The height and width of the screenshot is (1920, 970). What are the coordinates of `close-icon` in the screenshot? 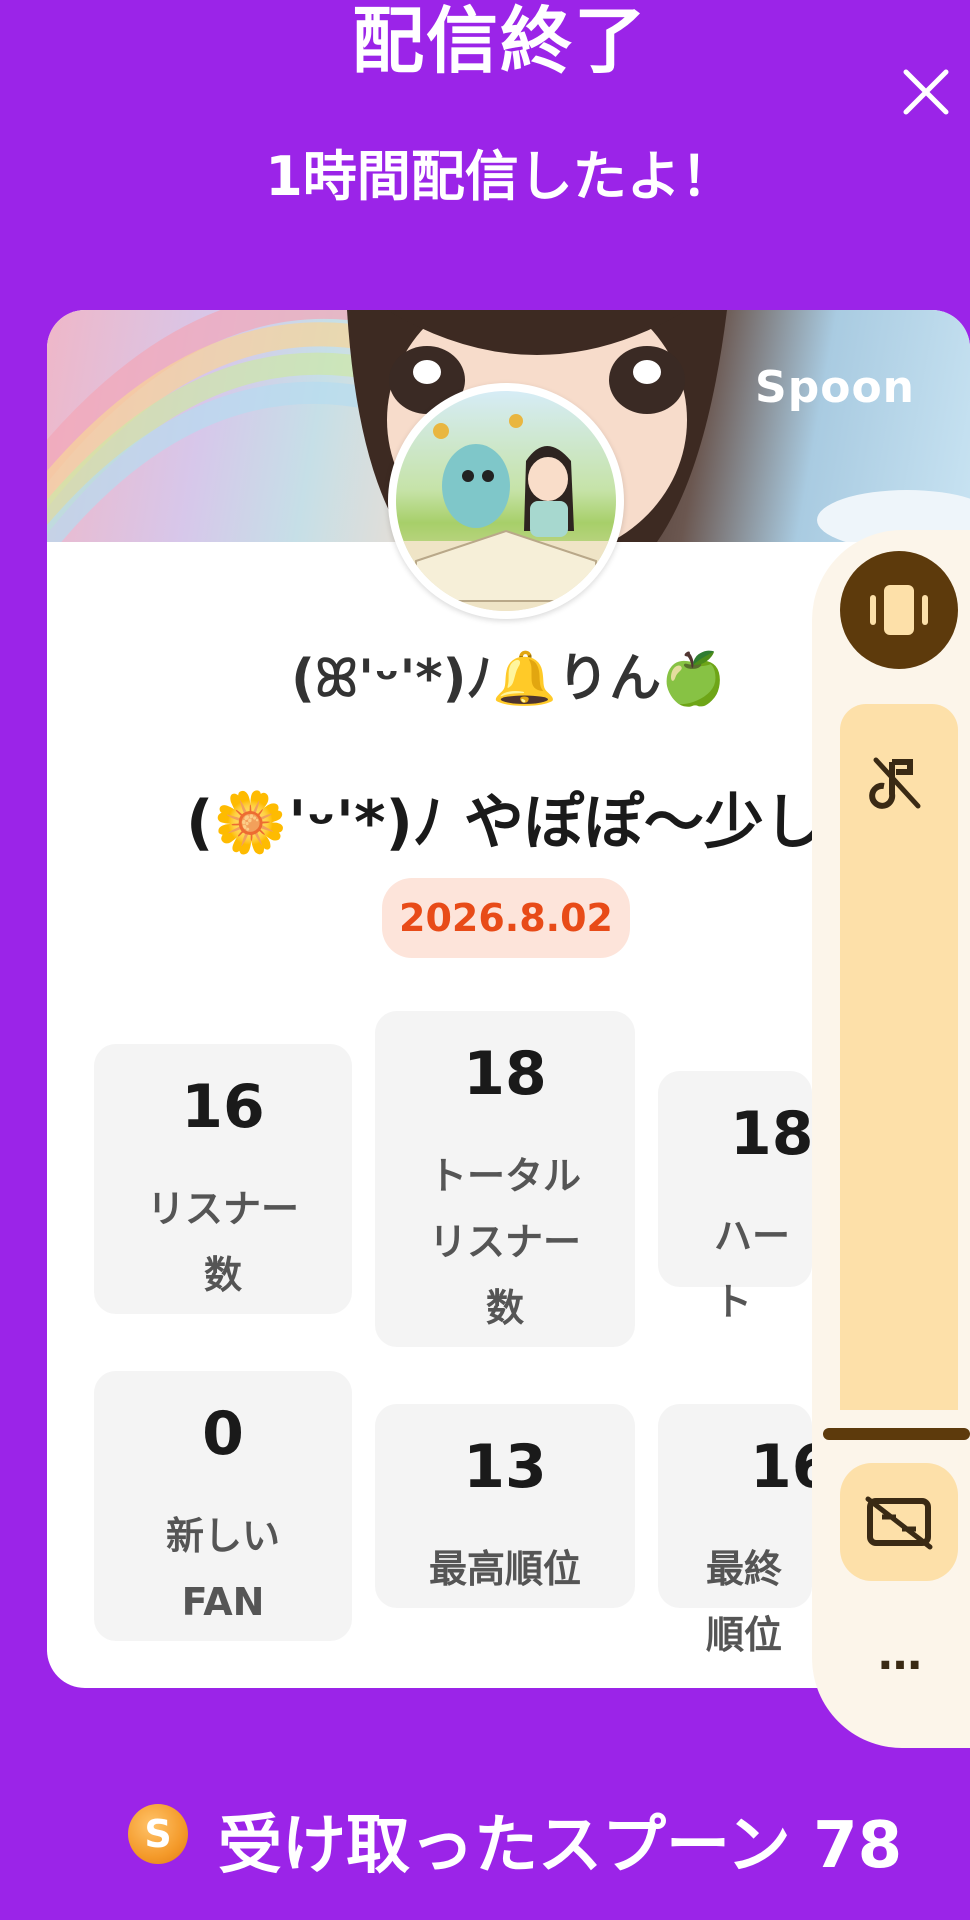 It's located at (926, 92).